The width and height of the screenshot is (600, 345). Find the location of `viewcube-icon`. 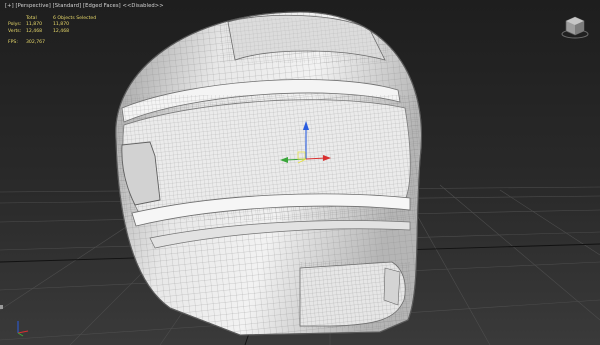

viewcube-icon is located at coordinates (575, 27).